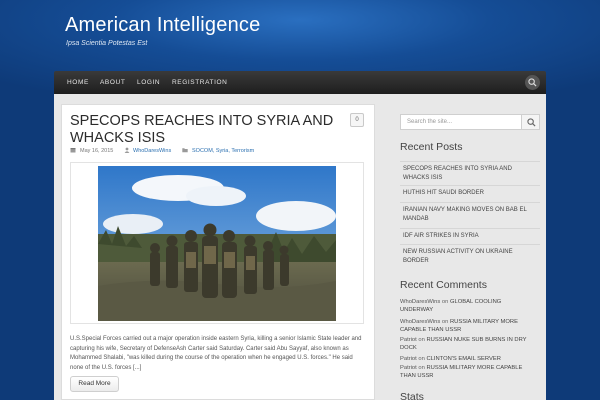  What do you see at coordinates (357, 120) in the screenshot?
I see `comment-count-badge: 0` at bounding box center [357, 120].